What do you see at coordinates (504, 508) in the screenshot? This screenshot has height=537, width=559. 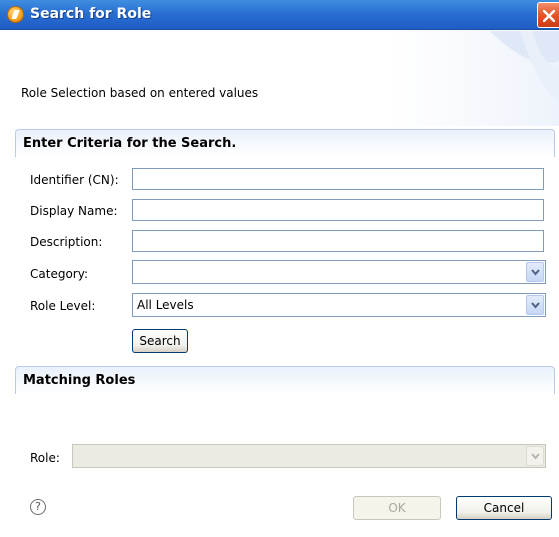 I see `cancel-button: Cancel` at bounding box center [504, 508].